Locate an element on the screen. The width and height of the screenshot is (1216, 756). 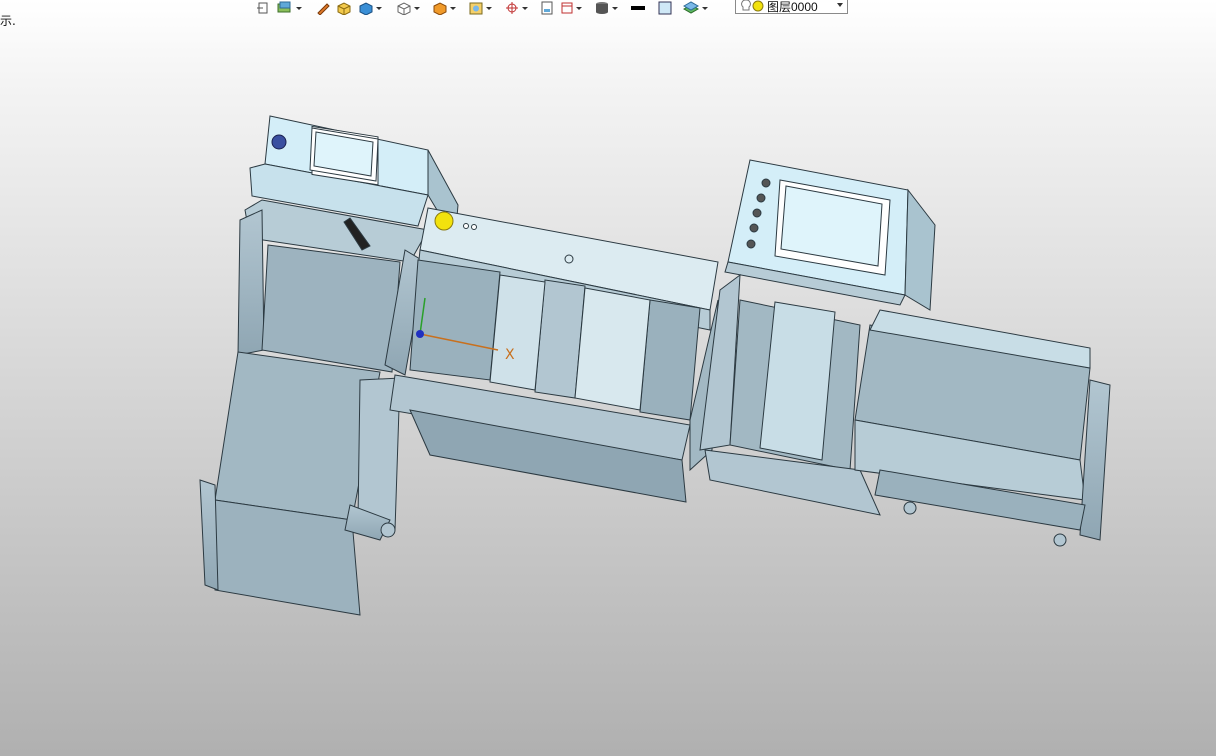
cylinder-icon is located at coordinates (606, 8).